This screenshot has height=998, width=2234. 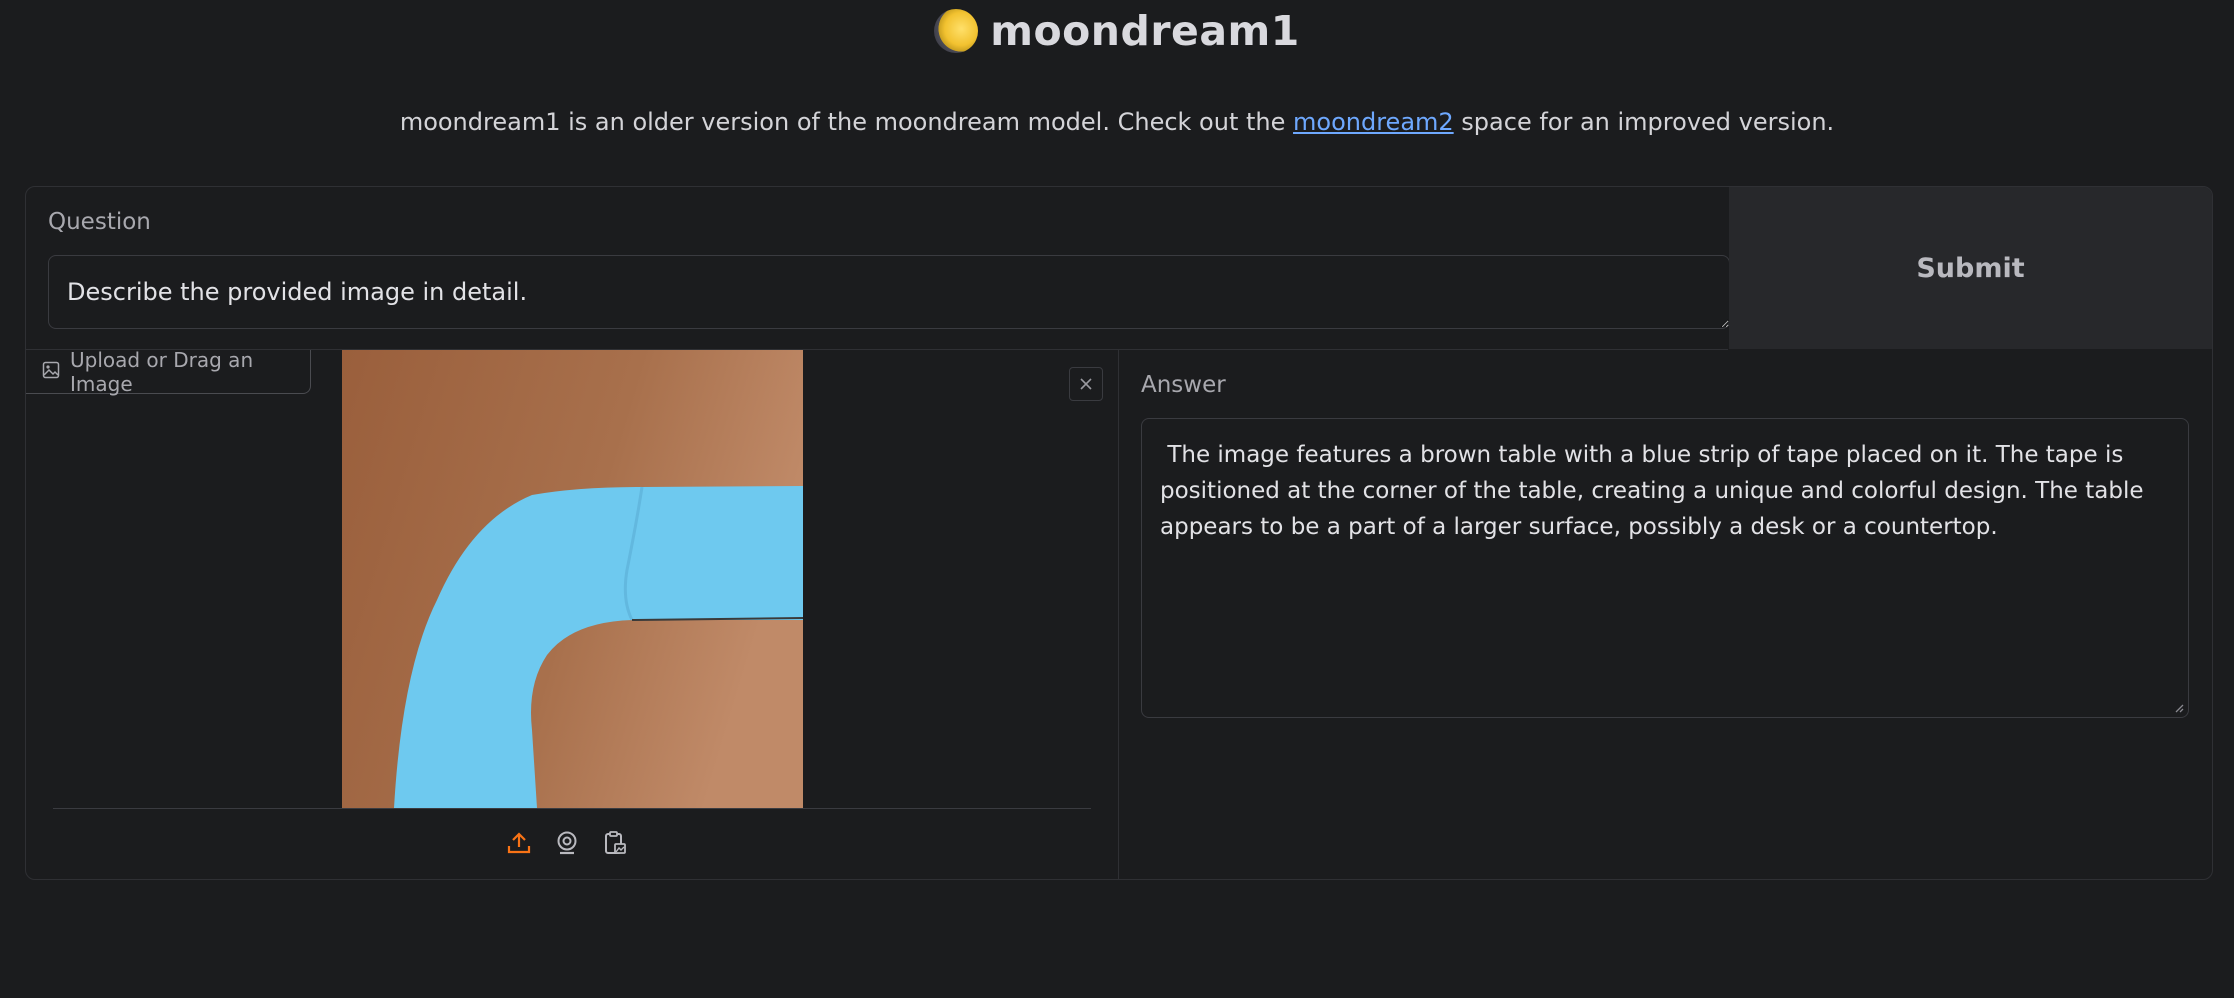 What do you see at coordinates (889, 292) in the screenshot?
I see `question-input` at bounding box center [889, 292].